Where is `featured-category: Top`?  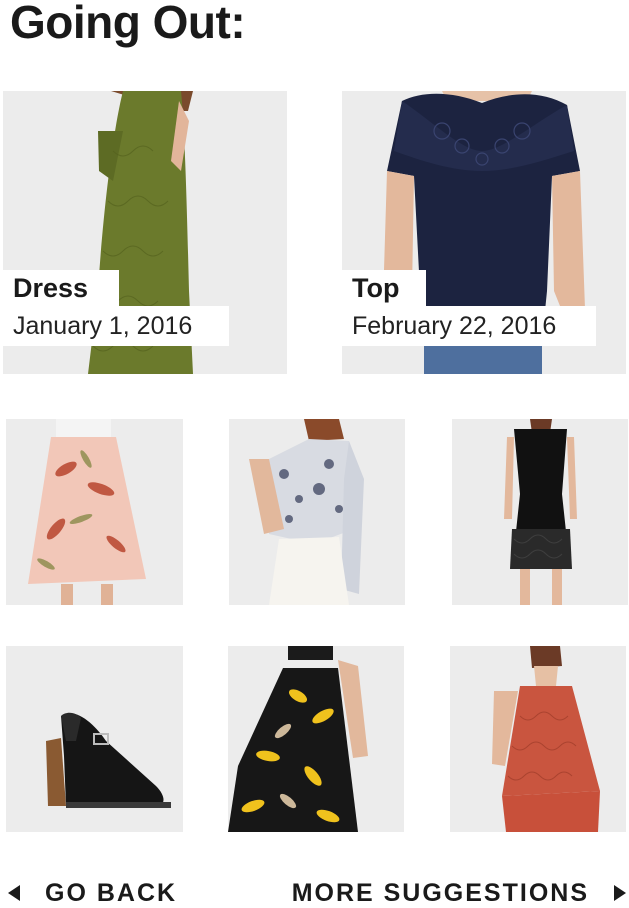
featured-category: Top is located at coordinates (376, 288).